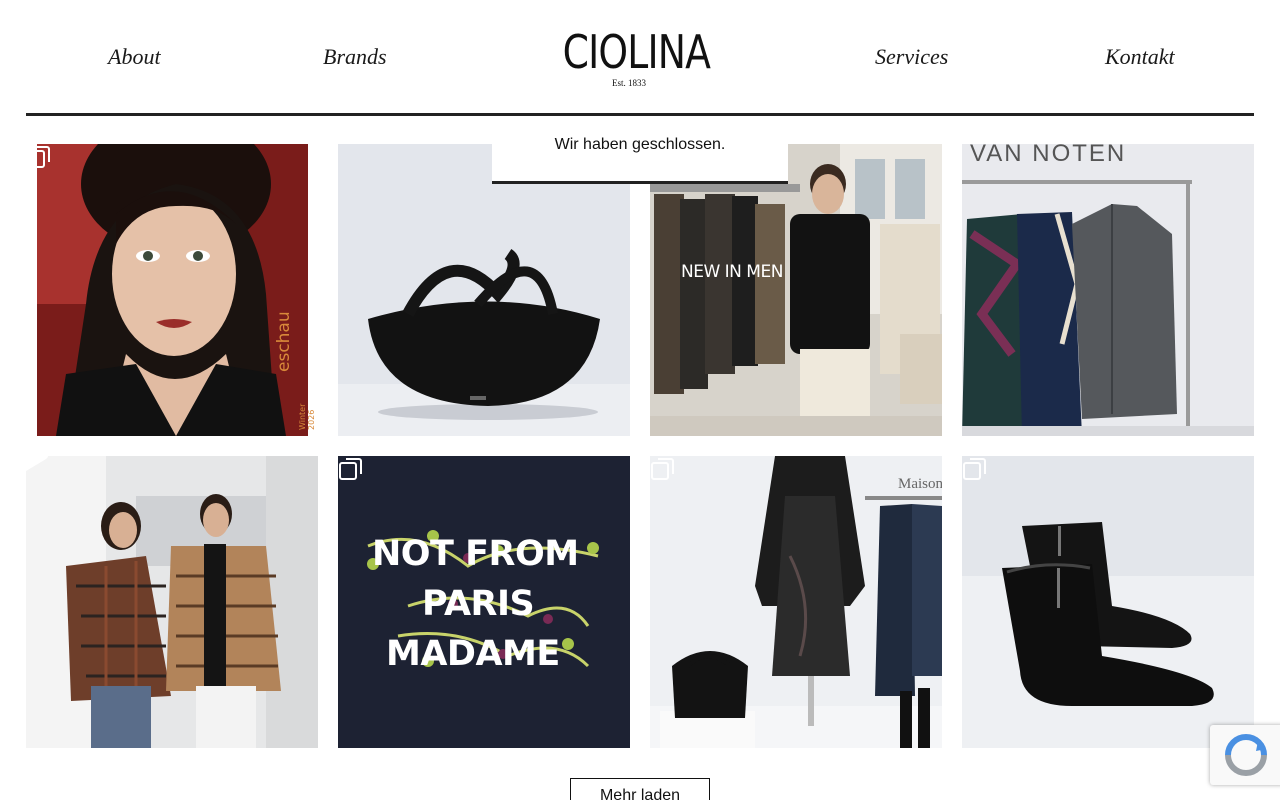  I want to click on recaptcha-badge, so click(1245, 755).